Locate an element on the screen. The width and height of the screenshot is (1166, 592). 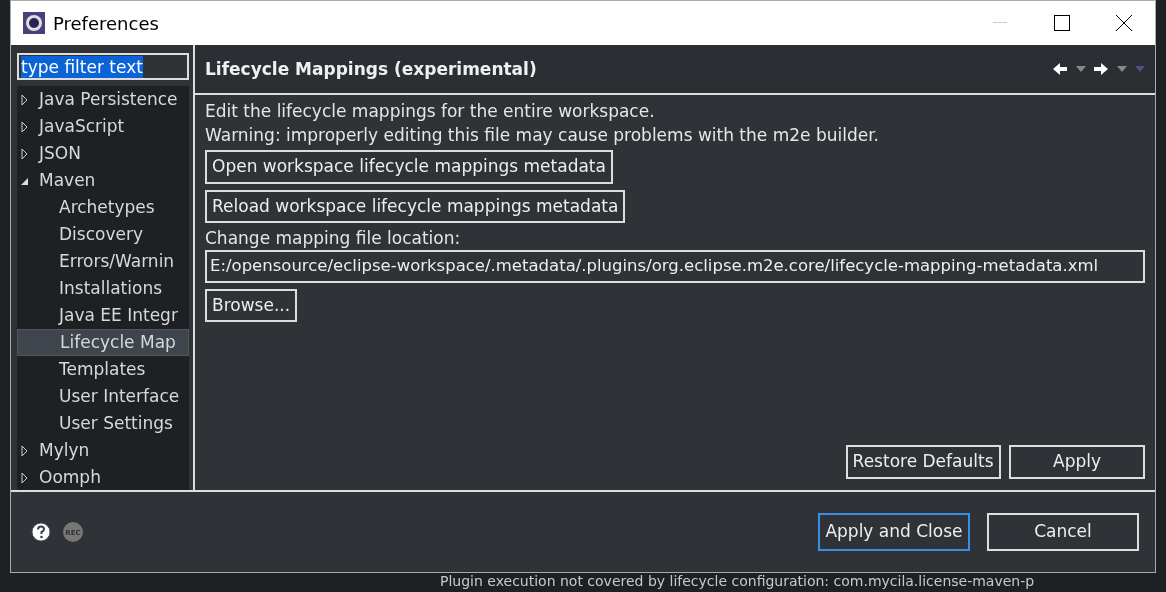
tree-item: Mylyn is located at coordinates (103, 450).